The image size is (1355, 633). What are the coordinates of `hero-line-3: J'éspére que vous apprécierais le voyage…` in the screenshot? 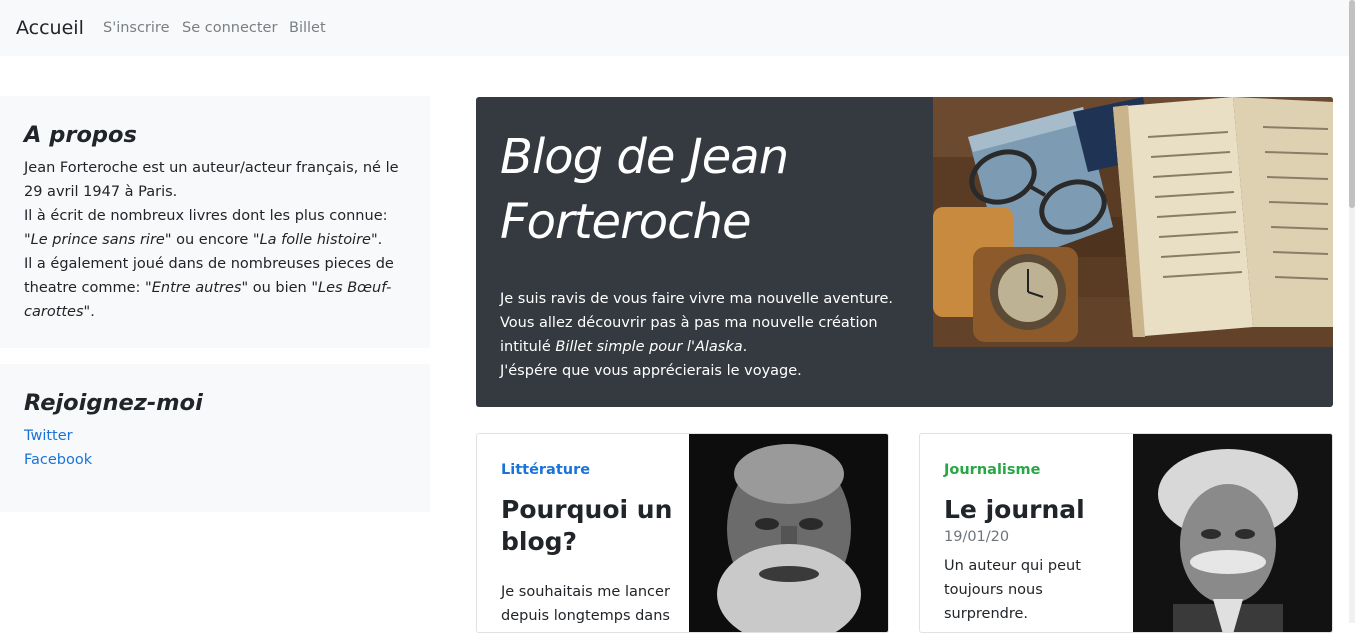 It's located at (651, 371).